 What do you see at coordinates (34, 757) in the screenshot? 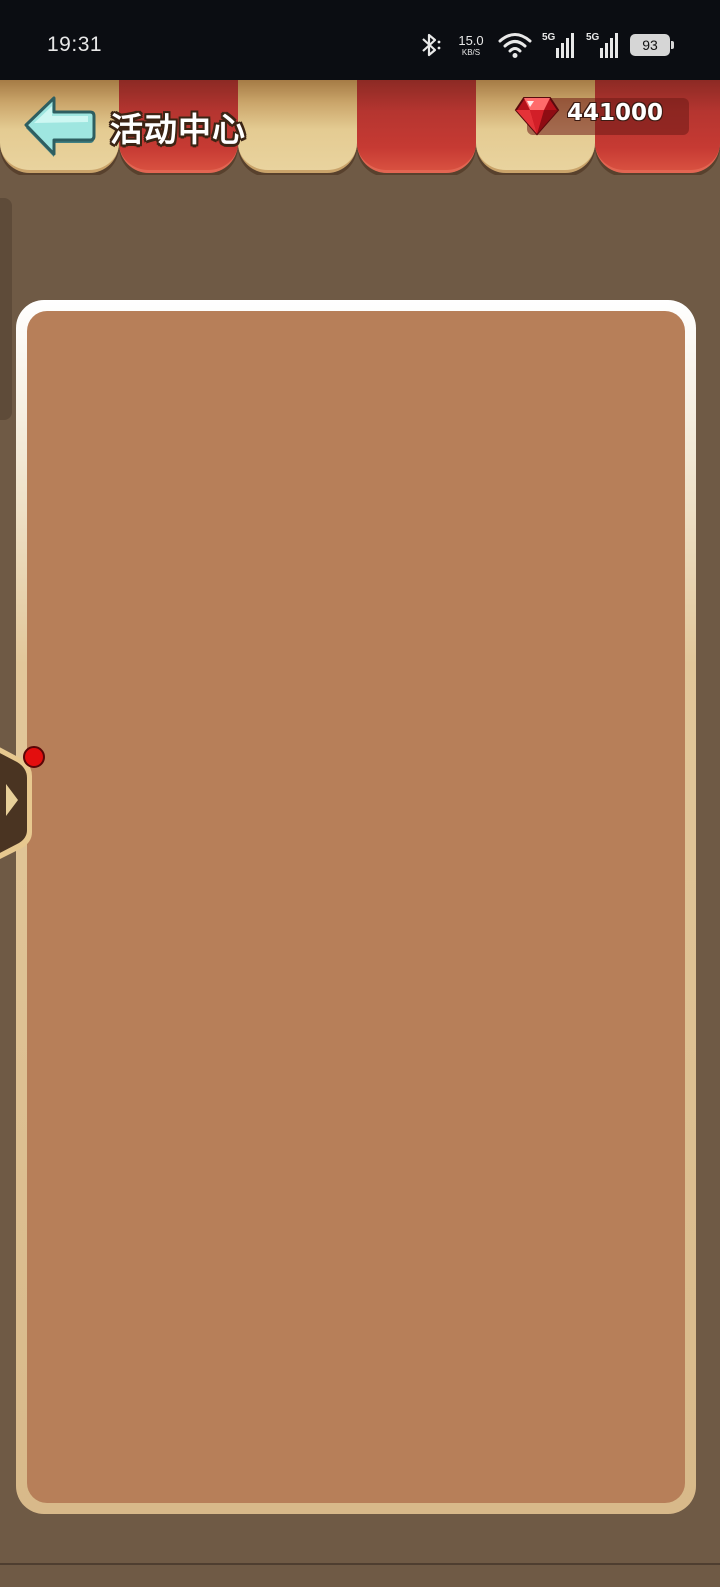
I see `notification-dot` at bounding box center [34, 757].